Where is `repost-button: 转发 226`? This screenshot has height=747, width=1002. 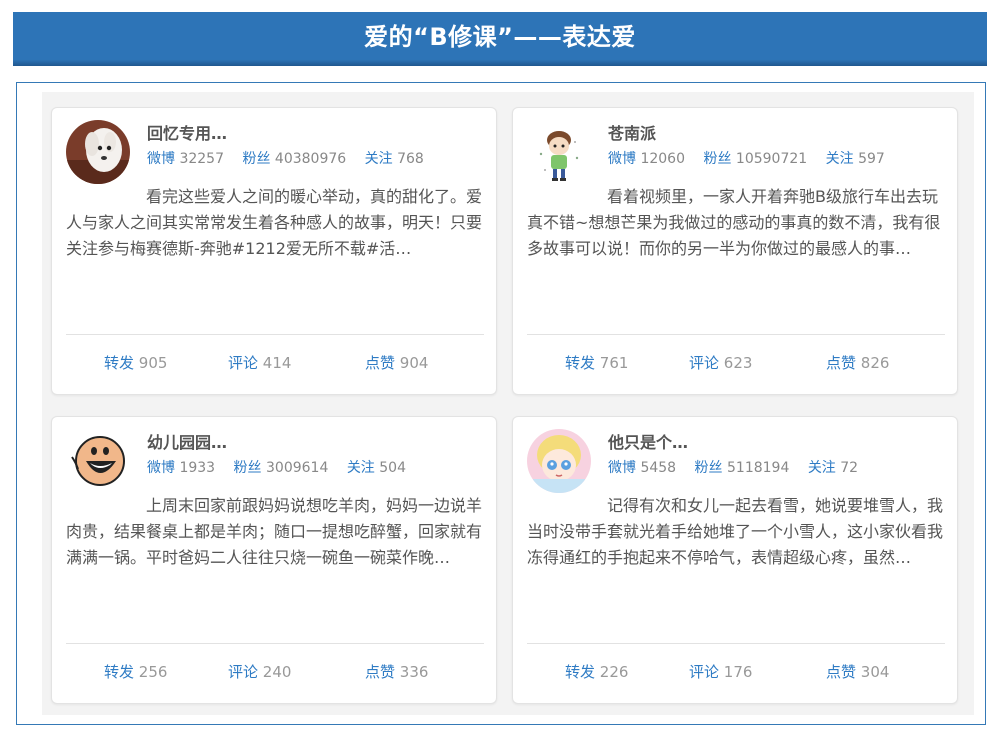 repost-button: 转发 226 is located at coordinates (596, 671).